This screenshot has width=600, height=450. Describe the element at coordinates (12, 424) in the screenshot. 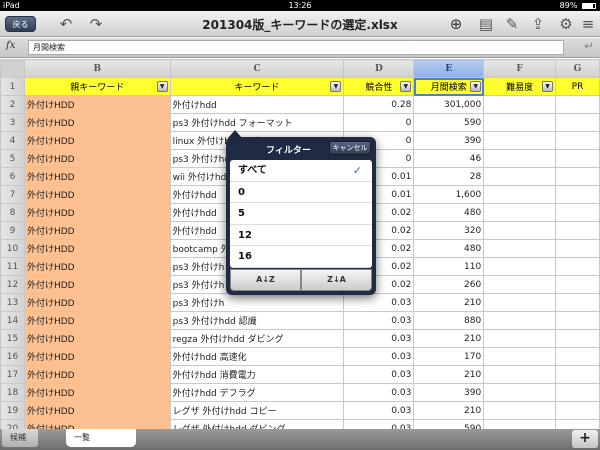

I see `row-header: 20` at that location.